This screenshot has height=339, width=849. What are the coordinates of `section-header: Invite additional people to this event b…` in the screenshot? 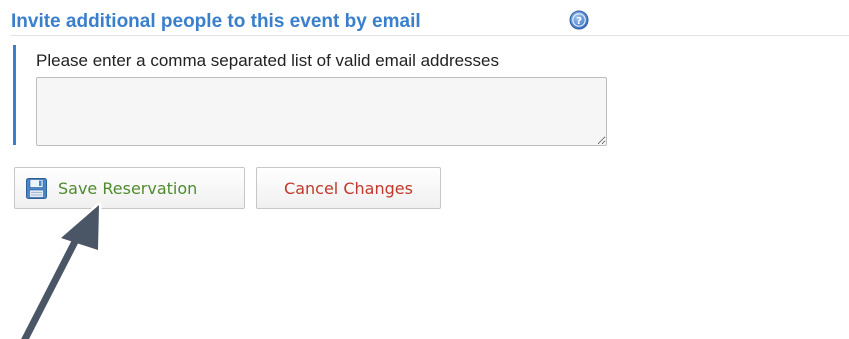 It's located at (429, 21).